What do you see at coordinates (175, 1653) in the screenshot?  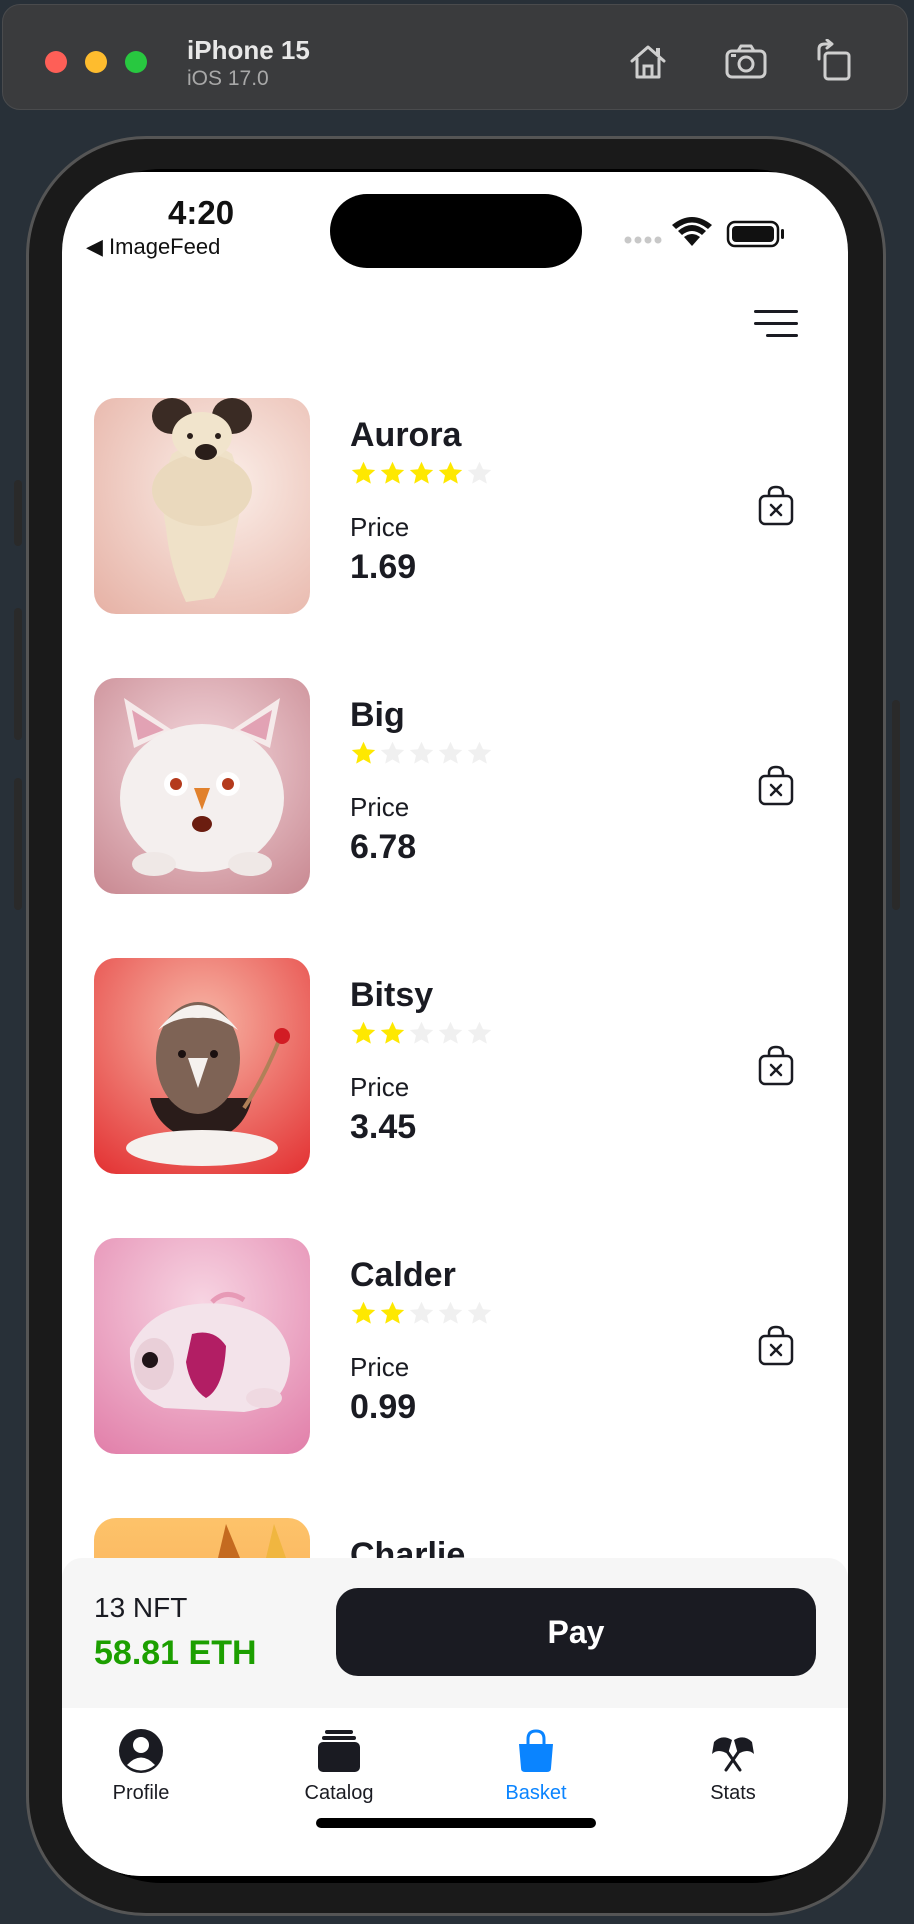 I see `total-price: 58.81 ETH` at bounding box center [175, 1653].